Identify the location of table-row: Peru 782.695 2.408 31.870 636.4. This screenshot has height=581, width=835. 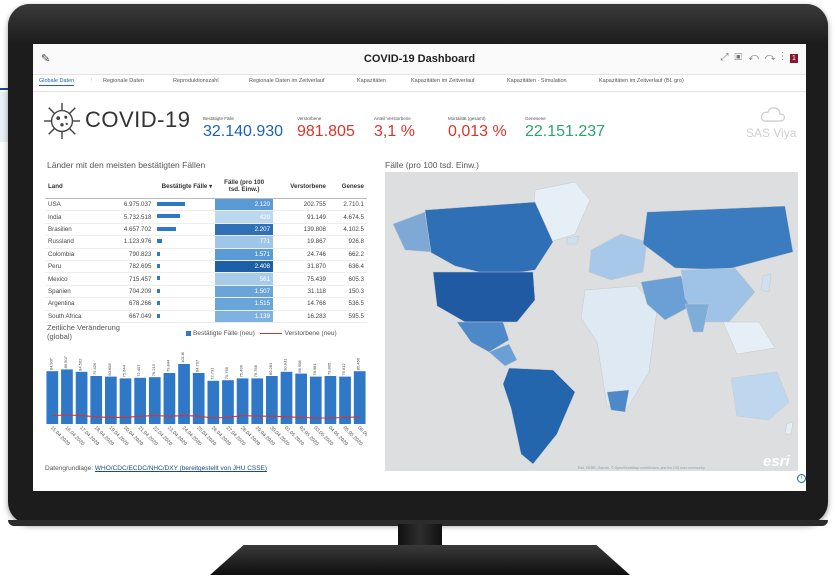
(206, 267).